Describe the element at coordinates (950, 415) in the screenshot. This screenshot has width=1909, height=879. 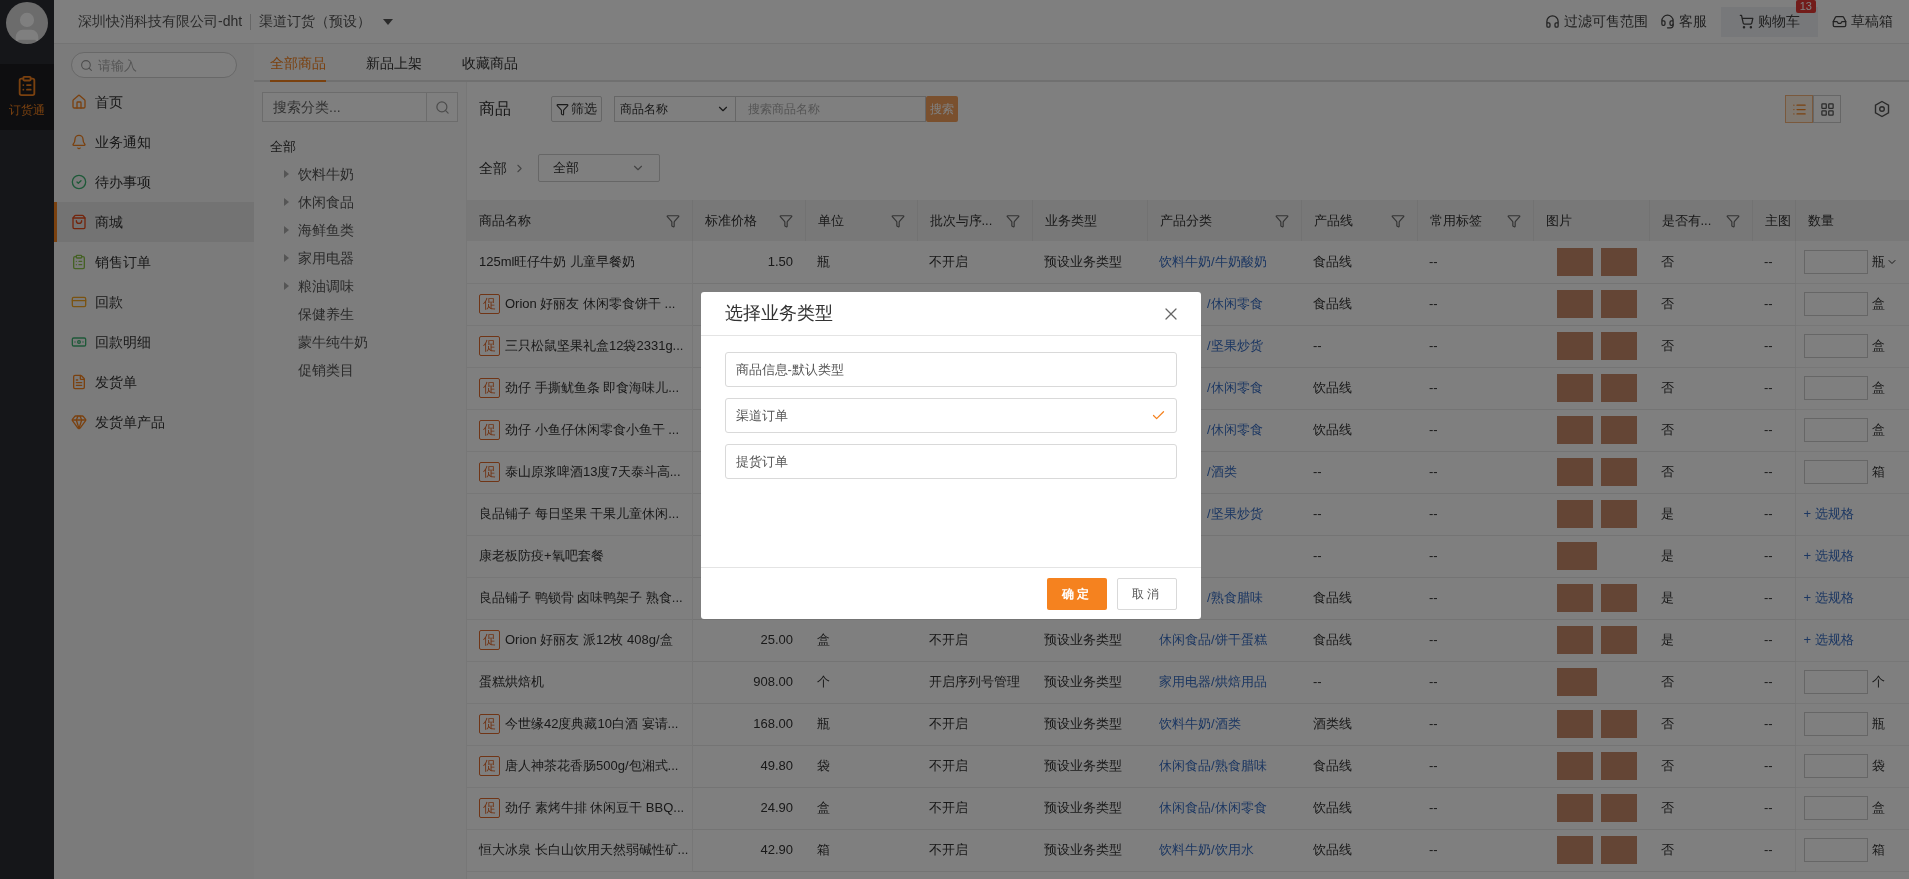
I see `option-item: 渠道订单` at that location.